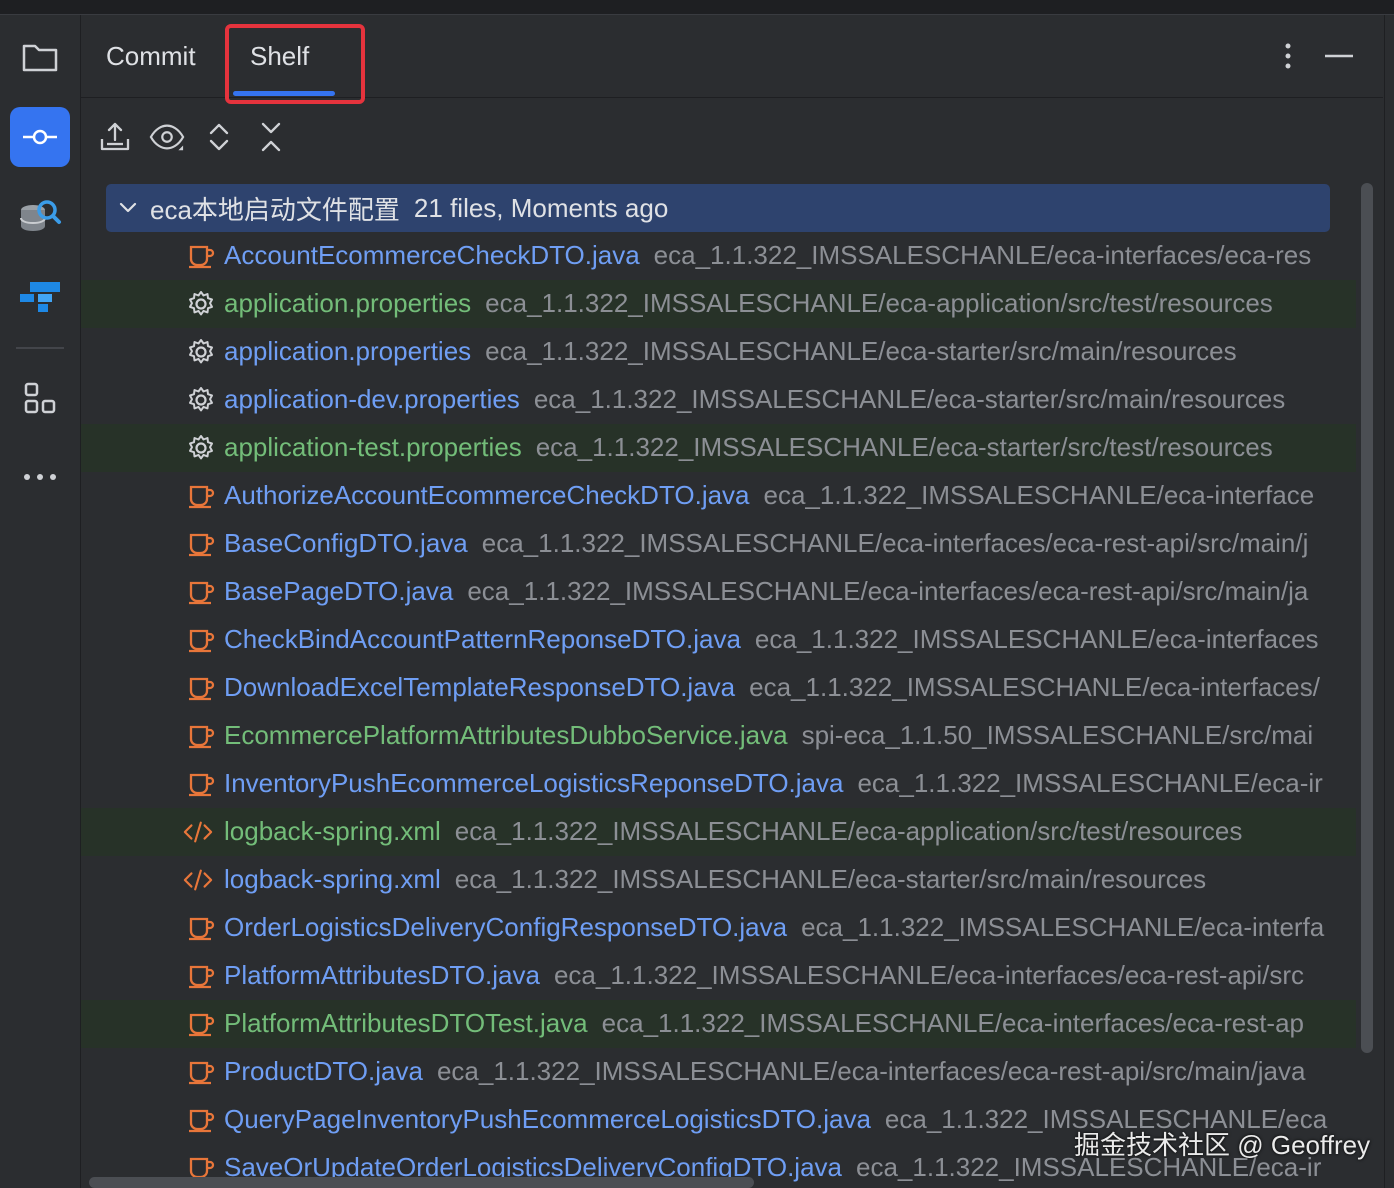 Image resolution: width=1394 pixels, height=1188 pixels. I want to click on file-name: BaseConfigDTO.java, so click(346, 543).